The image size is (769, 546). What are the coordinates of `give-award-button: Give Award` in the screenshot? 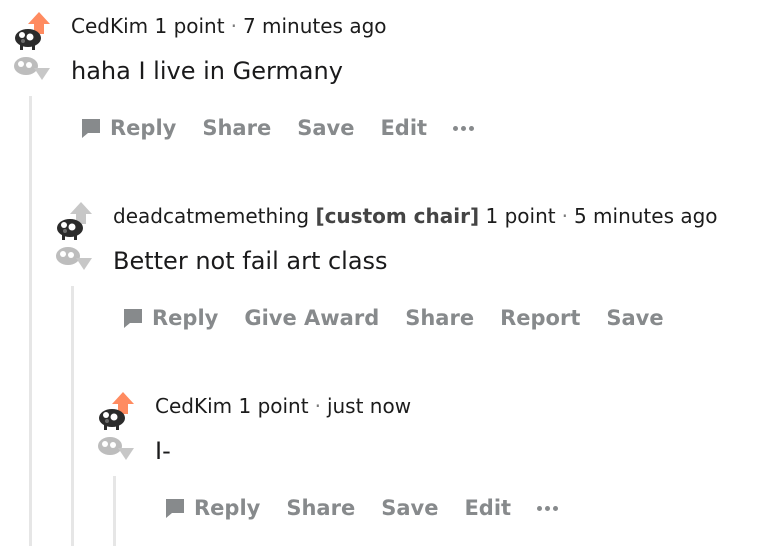 It's located at (311, 318).